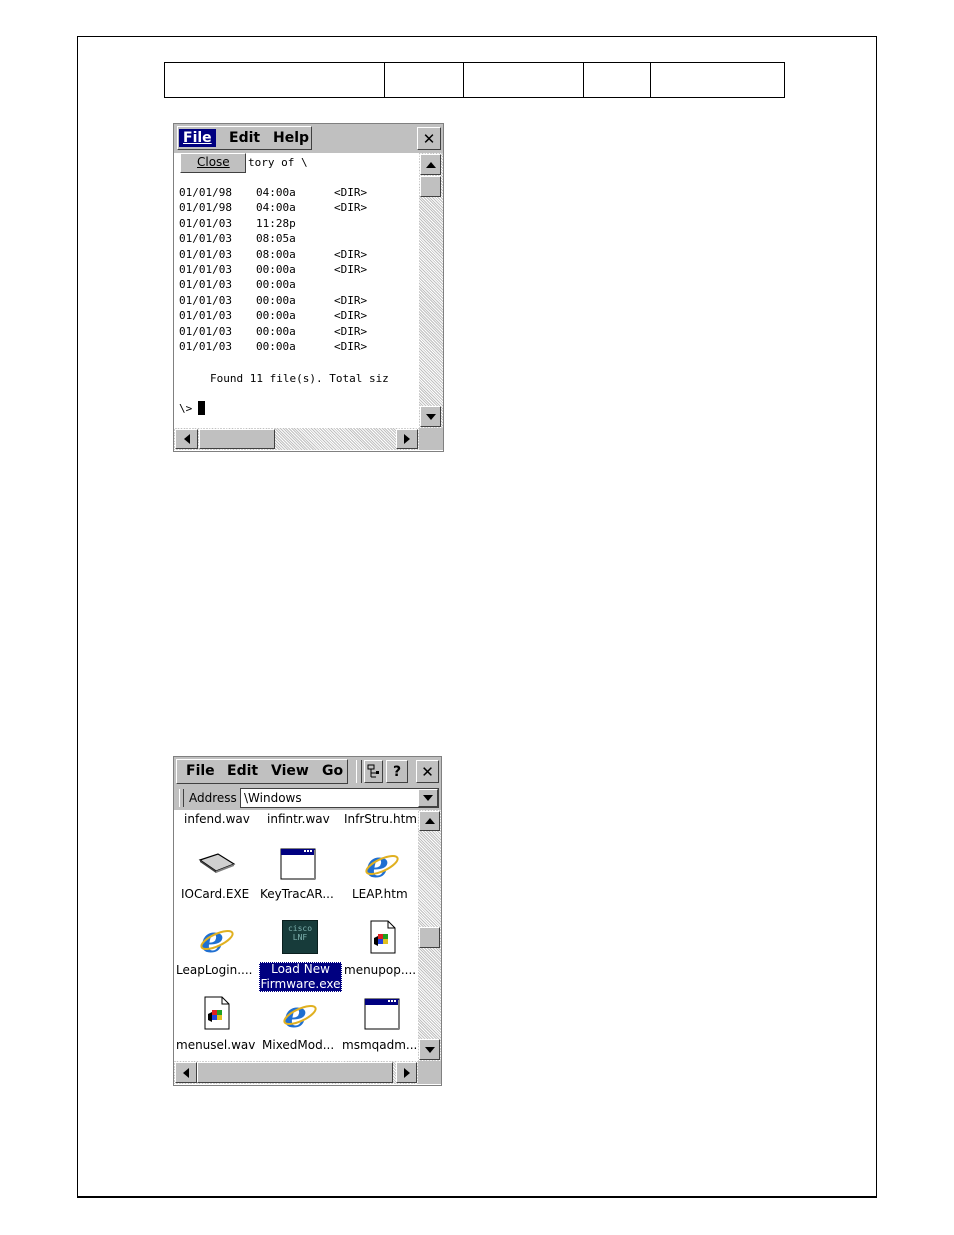 This screenshot has width=954, height=1235. I want to click on address-label: Address, so click(213, 798).